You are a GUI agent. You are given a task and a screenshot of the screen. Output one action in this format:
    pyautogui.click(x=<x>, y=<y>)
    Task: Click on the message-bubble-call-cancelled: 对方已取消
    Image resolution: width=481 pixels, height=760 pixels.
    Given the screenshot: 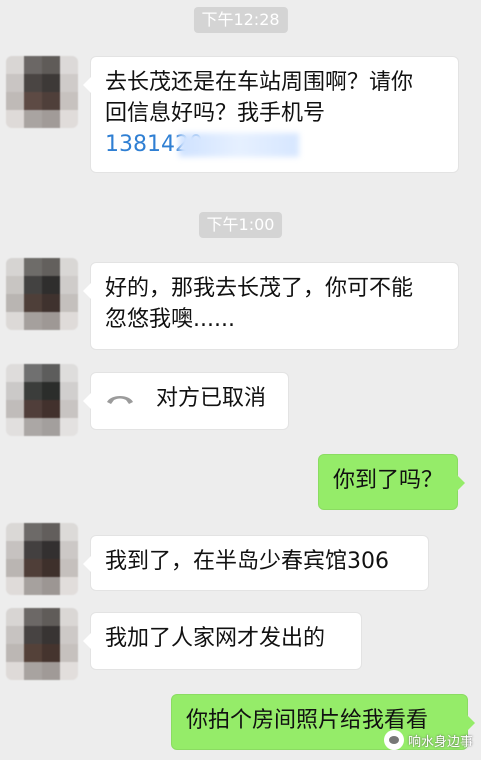 What is the action you would take?
    pyautogui.click(x=186, y=401)
    